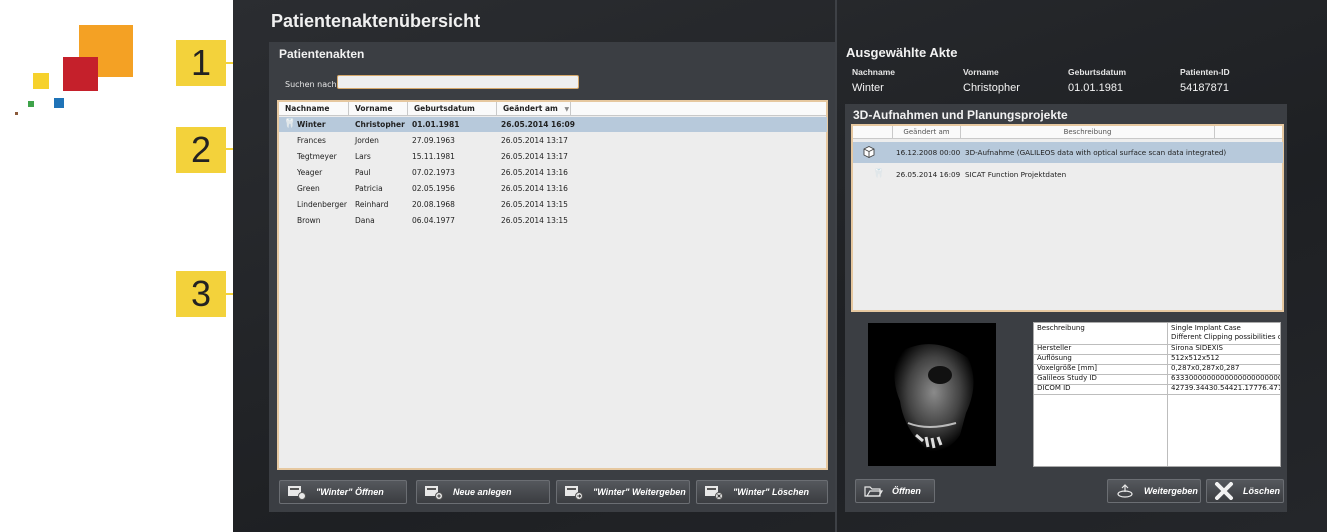  What do you see at coordinates (1226, 337) in the screenshot?
I see `info-value-line2: Different Clipping possibilities ca` at bounding box center [1226, 337].